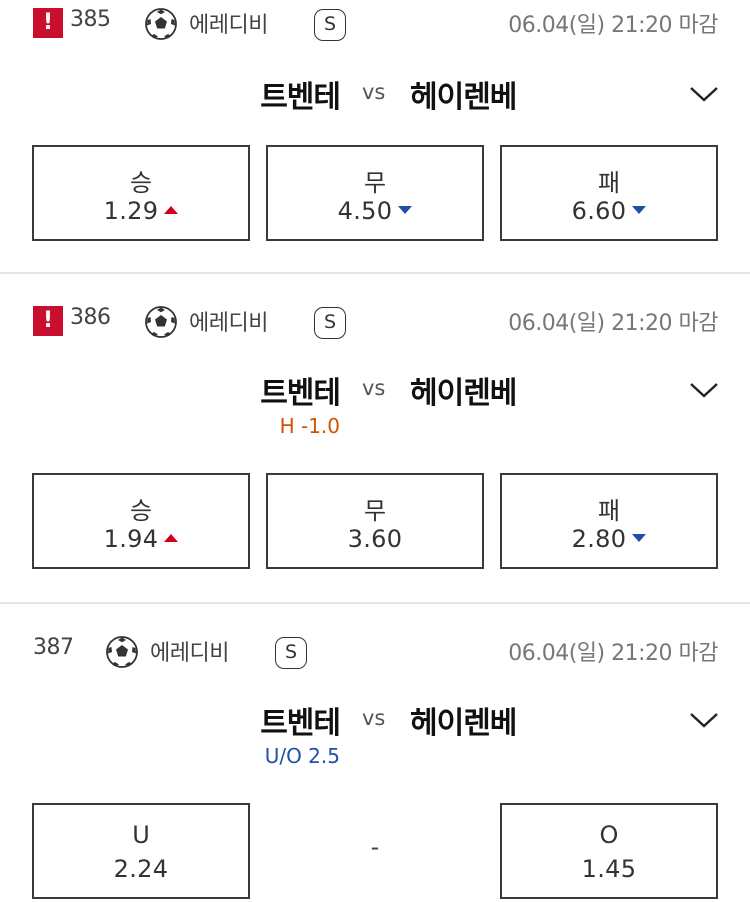 This screenshot has height=902, width=750. What do you see at coordinates (141, 851) in the screenshot?
I see `odds-under-button: U 2.24` at bounding box center [141, 851].